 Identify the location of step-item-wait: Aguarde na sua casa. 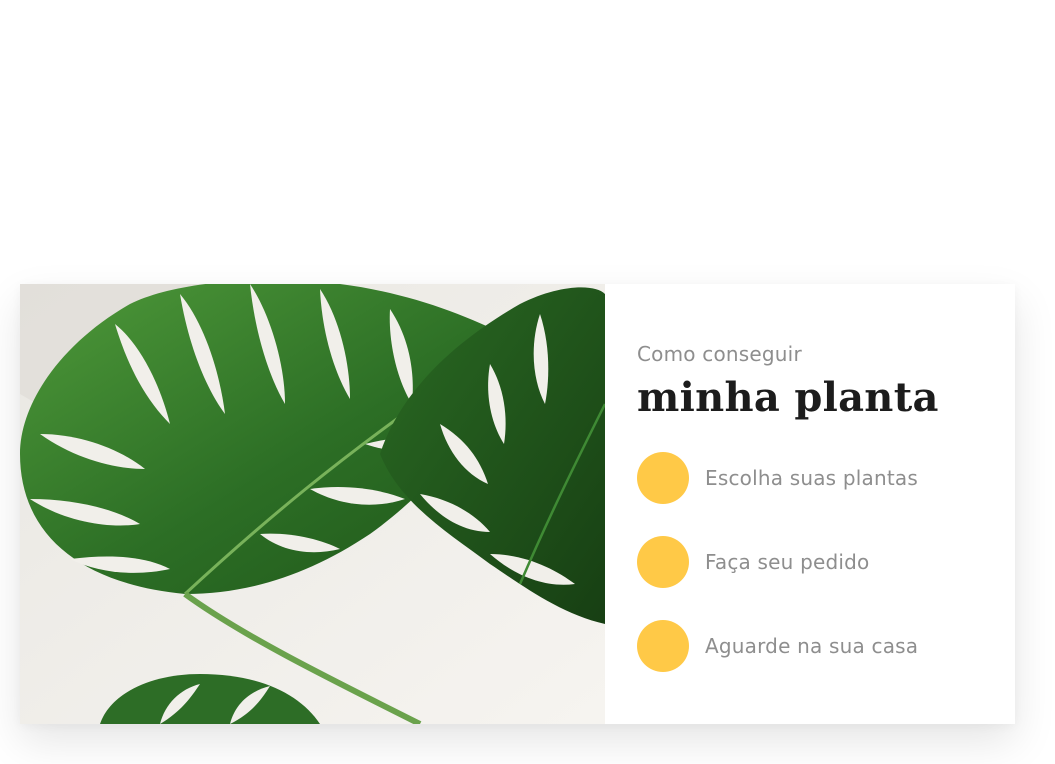
(826, 646).